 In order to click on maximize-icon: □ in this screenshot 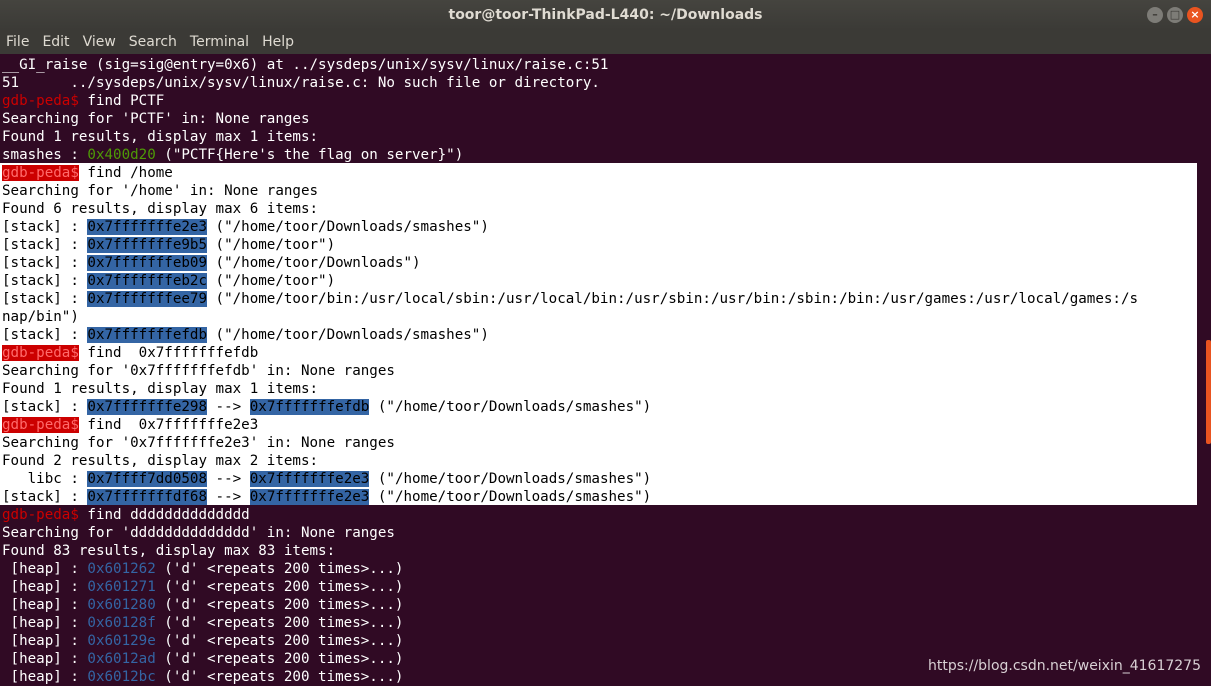, I will do `click(1175, 15)`.